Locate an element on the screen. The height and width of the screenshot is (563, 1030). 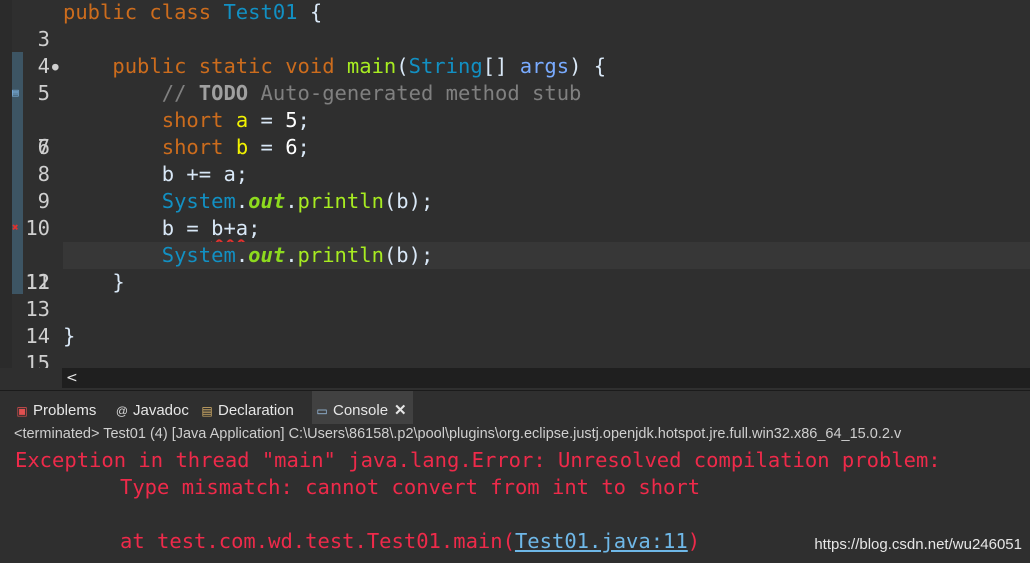
close-icon: ✕ is located at coordinates (400, 410).